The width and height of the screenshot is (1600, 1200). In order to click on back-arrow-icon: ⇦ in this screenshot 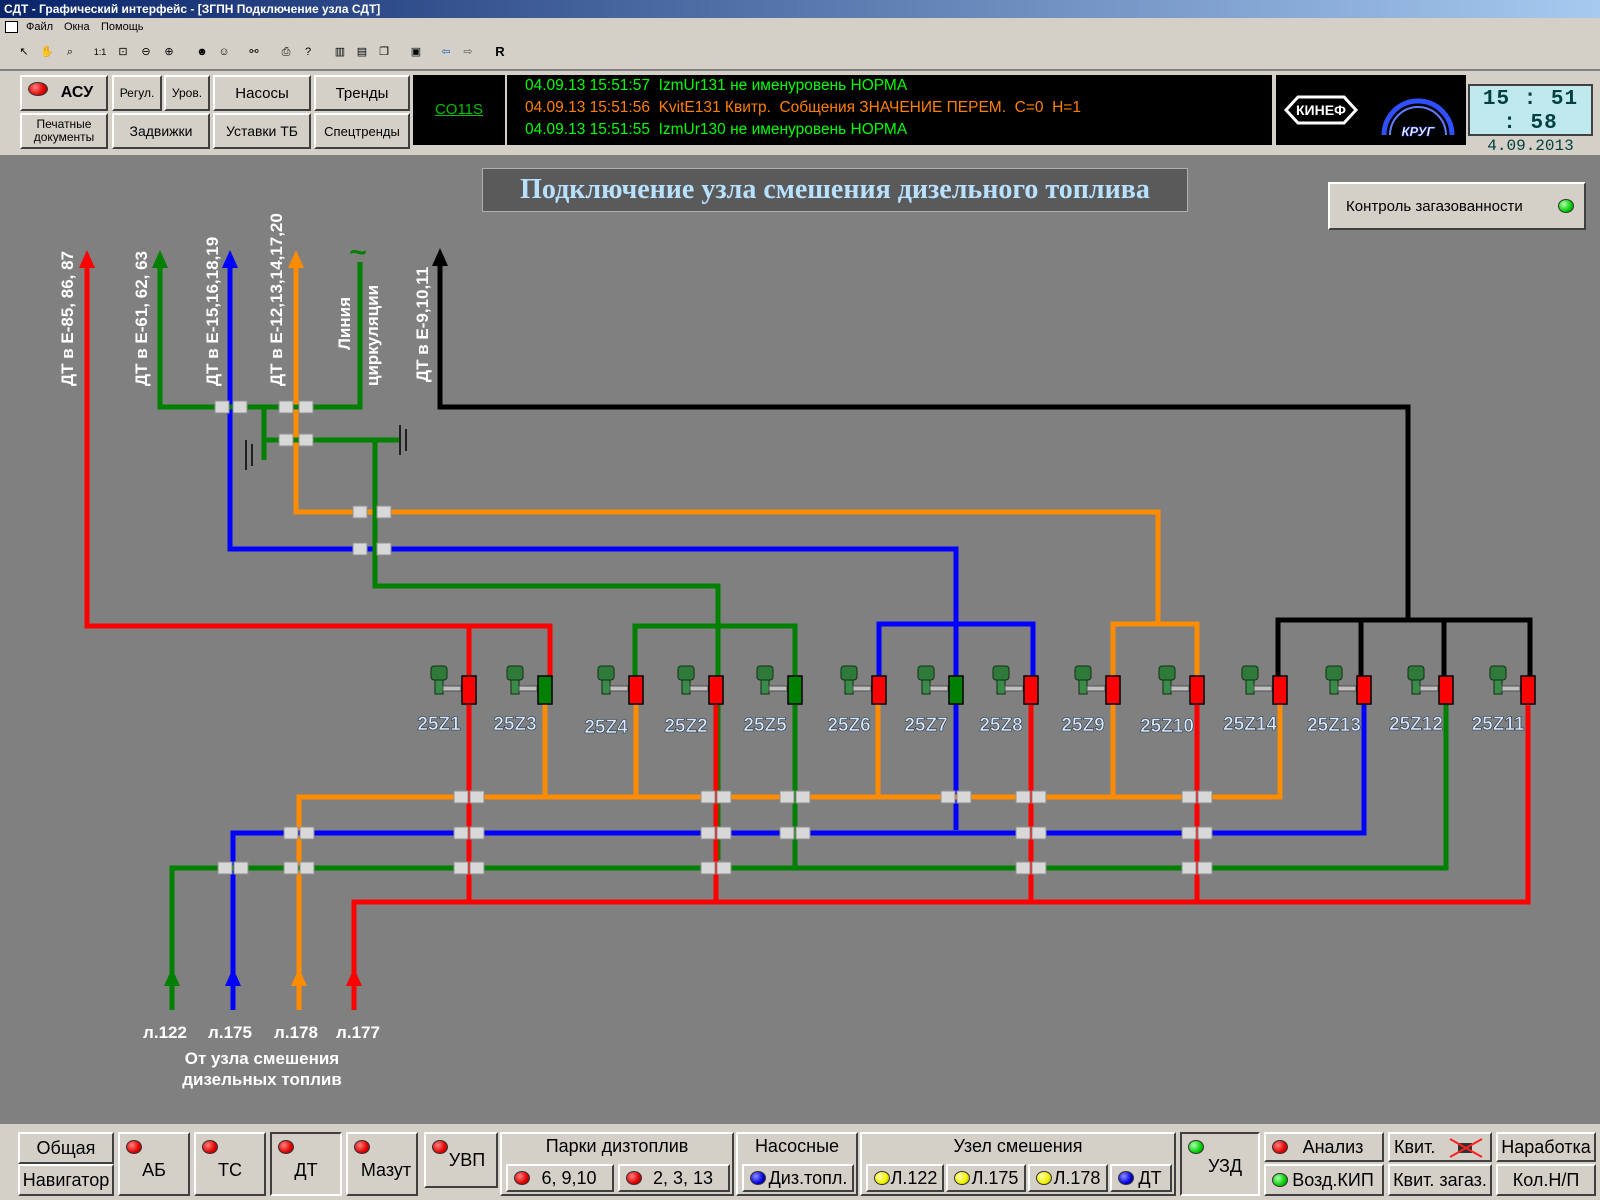, I will do `click(446, 52)`.